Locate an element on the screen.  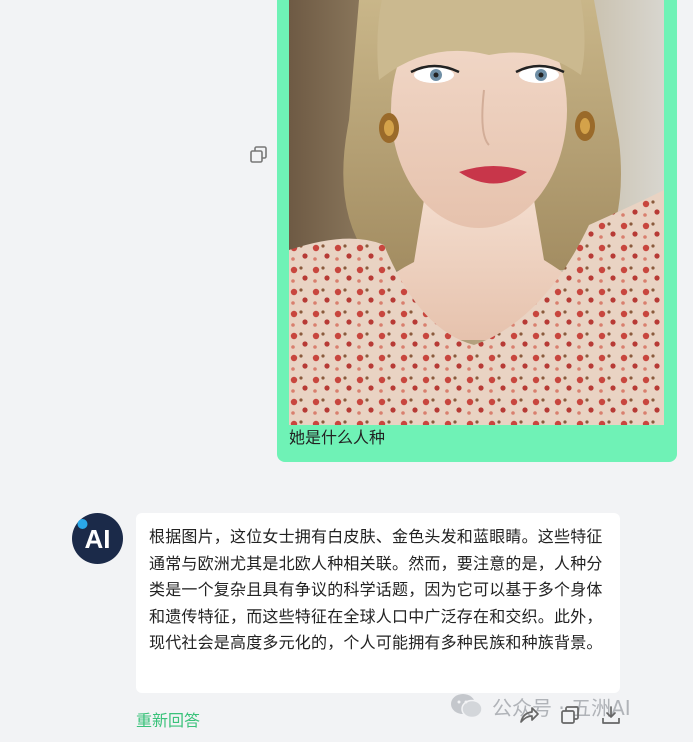
regenerate-button: 重新回答 is located at coordinates (168, 719).